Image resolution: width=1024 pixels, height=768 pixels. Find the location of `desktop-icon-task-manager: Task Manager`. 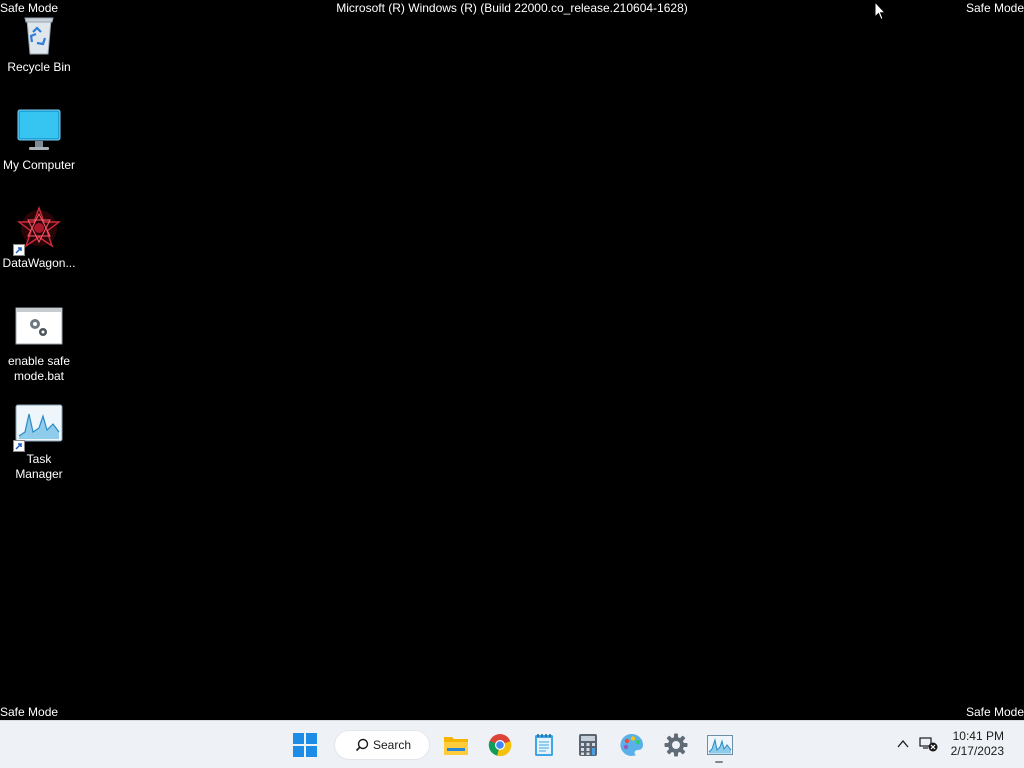

desktop-icon-task-manager: Task Manager is located at coordinates (39, 442).